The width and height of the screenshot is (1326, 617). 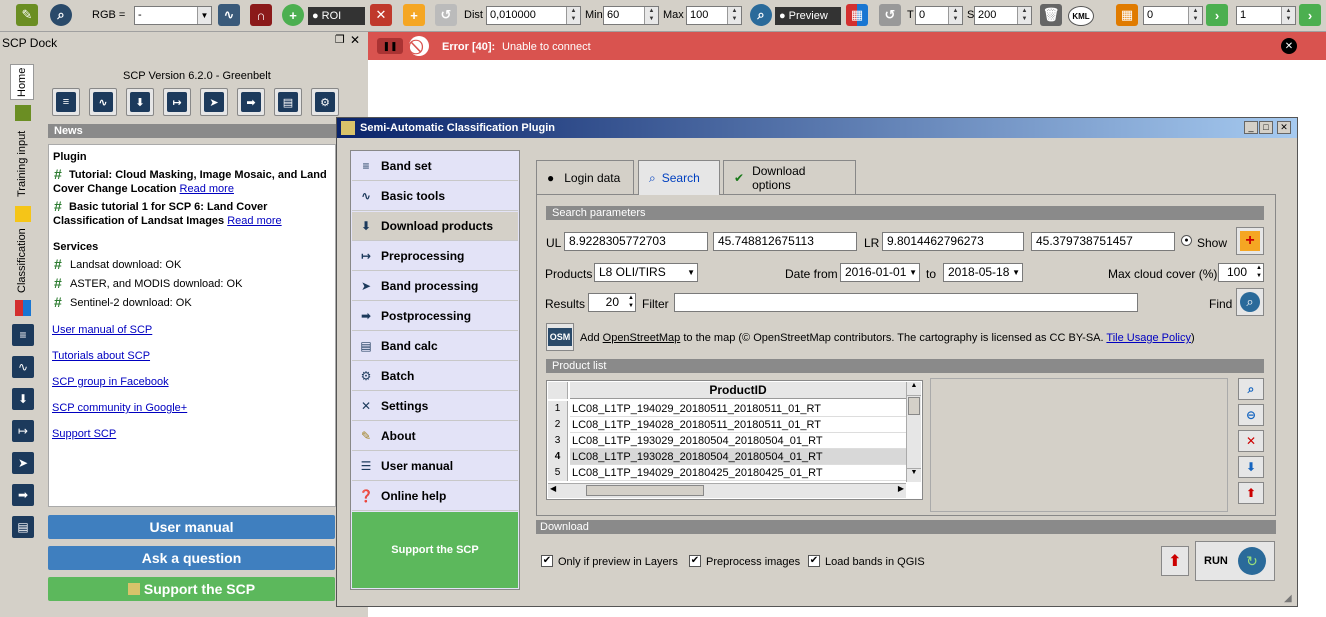 I want to click on basic-tools-side-icon: ∿, so click(x=23, y=367).